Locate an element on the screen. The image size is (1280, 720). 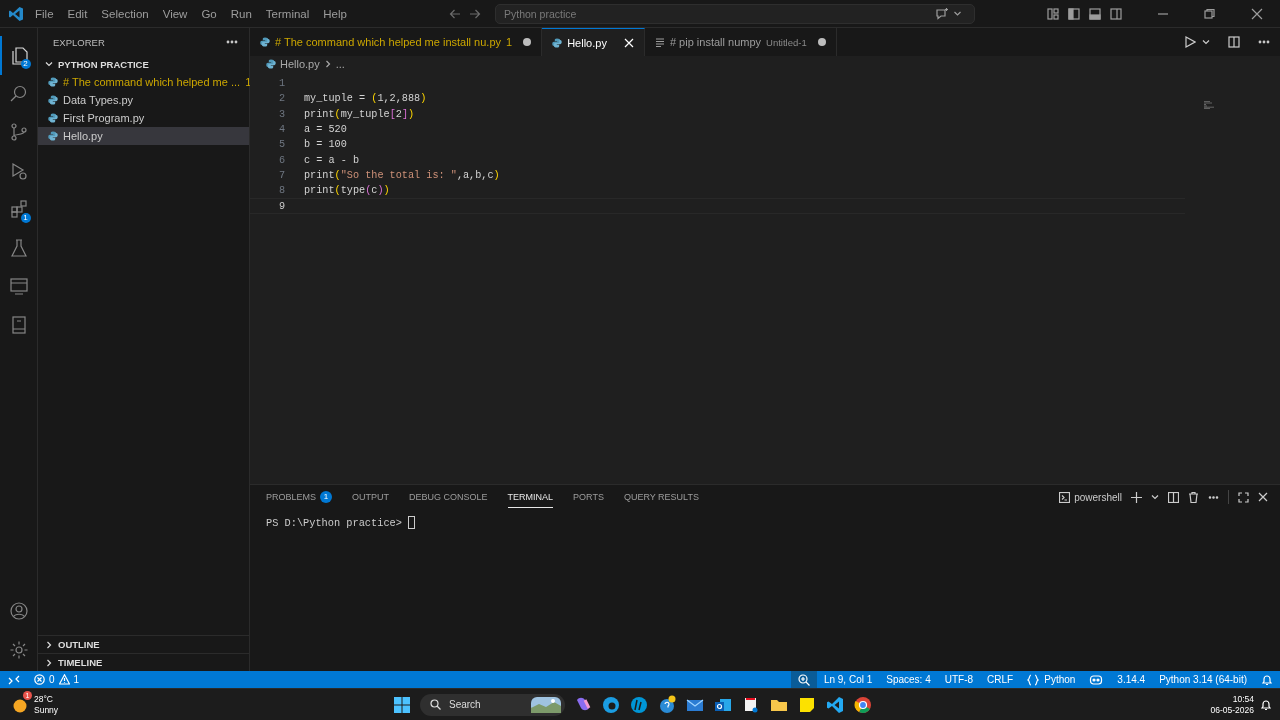
error-icon is located at coordinates (39, 679).